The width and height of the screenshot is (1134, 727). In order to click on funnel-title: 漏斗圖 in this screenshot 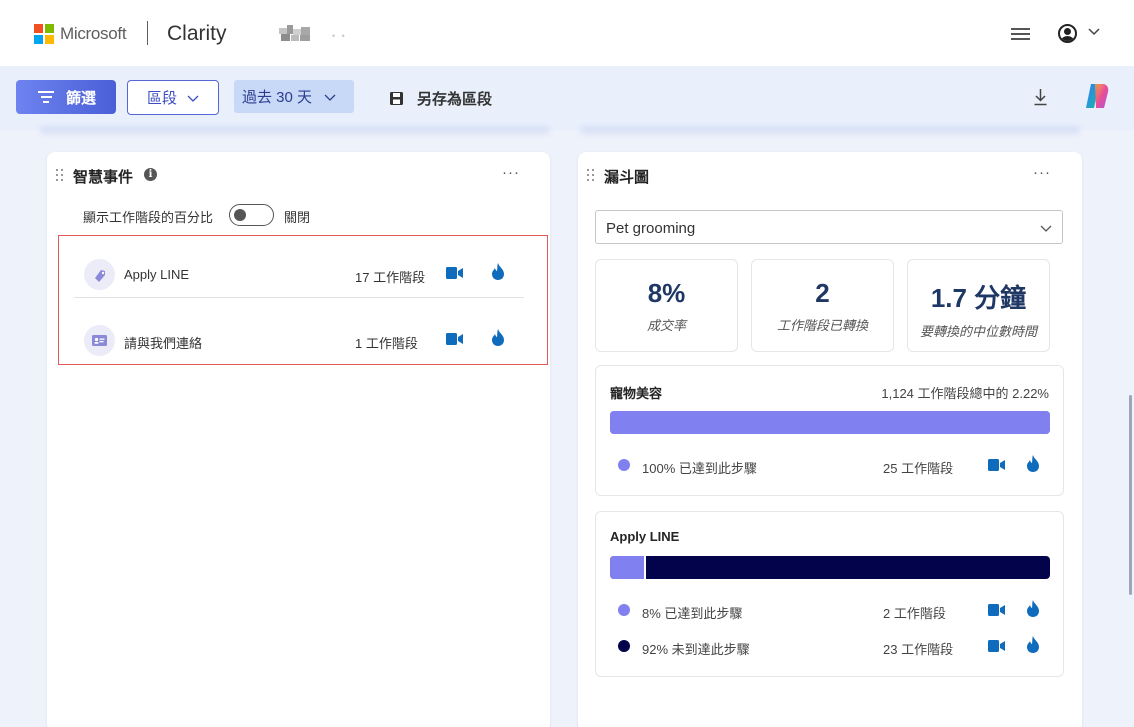, I will do `click(627, 177)`.